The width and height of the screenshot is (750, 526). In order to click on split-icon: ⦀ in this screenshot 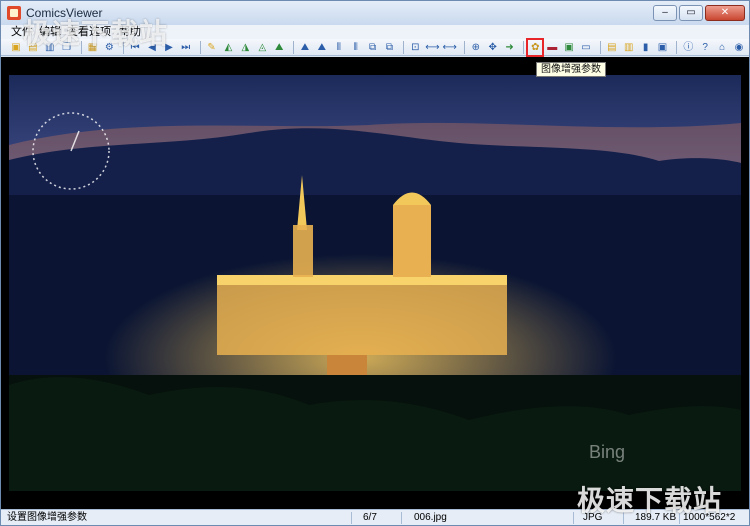, I will do `click(339, 47)`.